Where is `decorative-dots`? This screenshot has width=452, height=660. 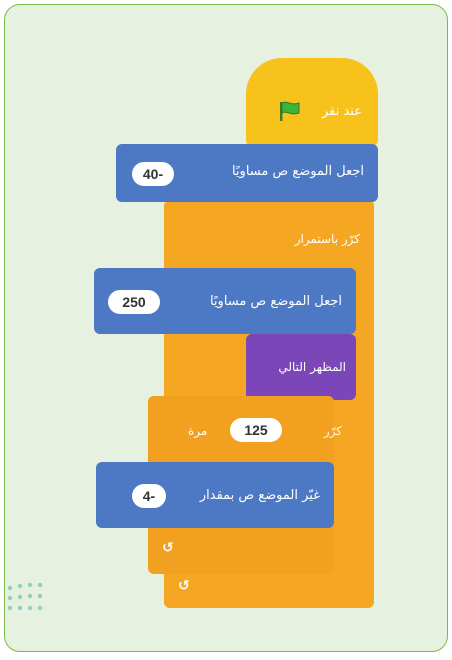 decorative-dots is located at coordinates (25, 596).